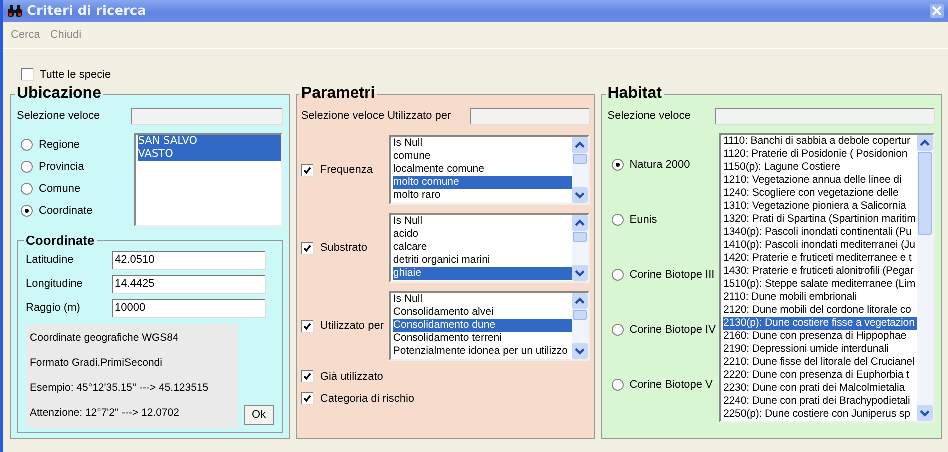 This screenshot has height=452, width=948. I want to click on panel-title: Parametri, so click(338, 94).